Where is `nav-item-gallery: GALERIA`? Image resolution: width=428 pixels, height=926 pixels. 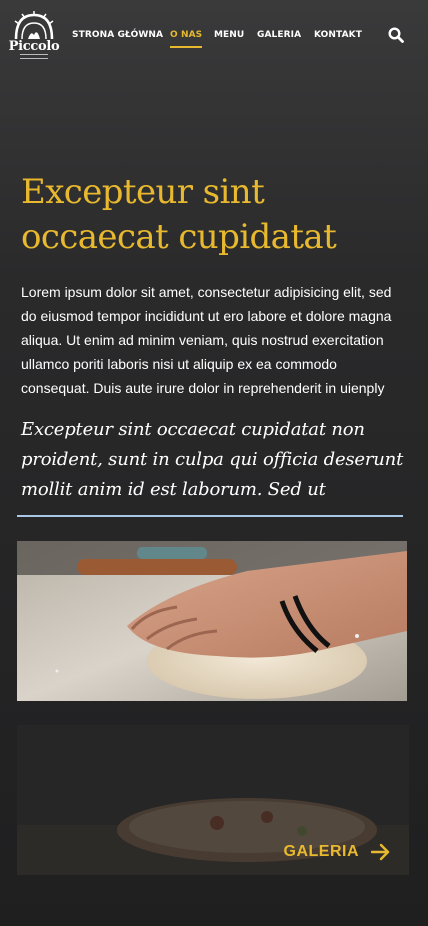 nav-item-gallery: GALERIA is located at coordinates (279, 35).